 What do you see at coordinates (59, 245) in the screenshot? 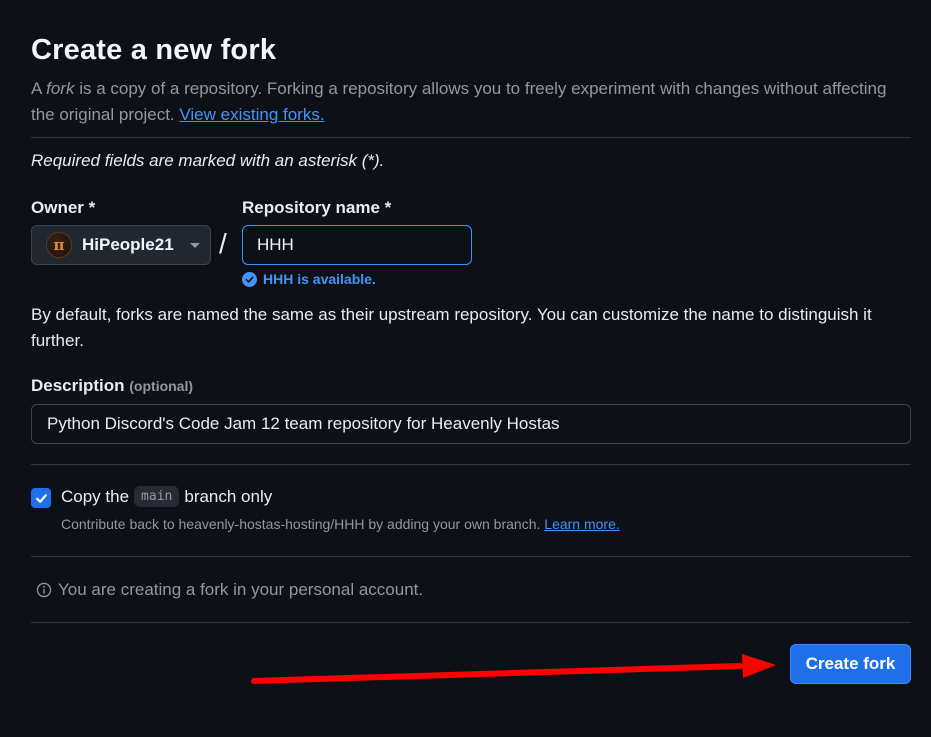
I see `avatar: π` at bounding box center [59, 245].